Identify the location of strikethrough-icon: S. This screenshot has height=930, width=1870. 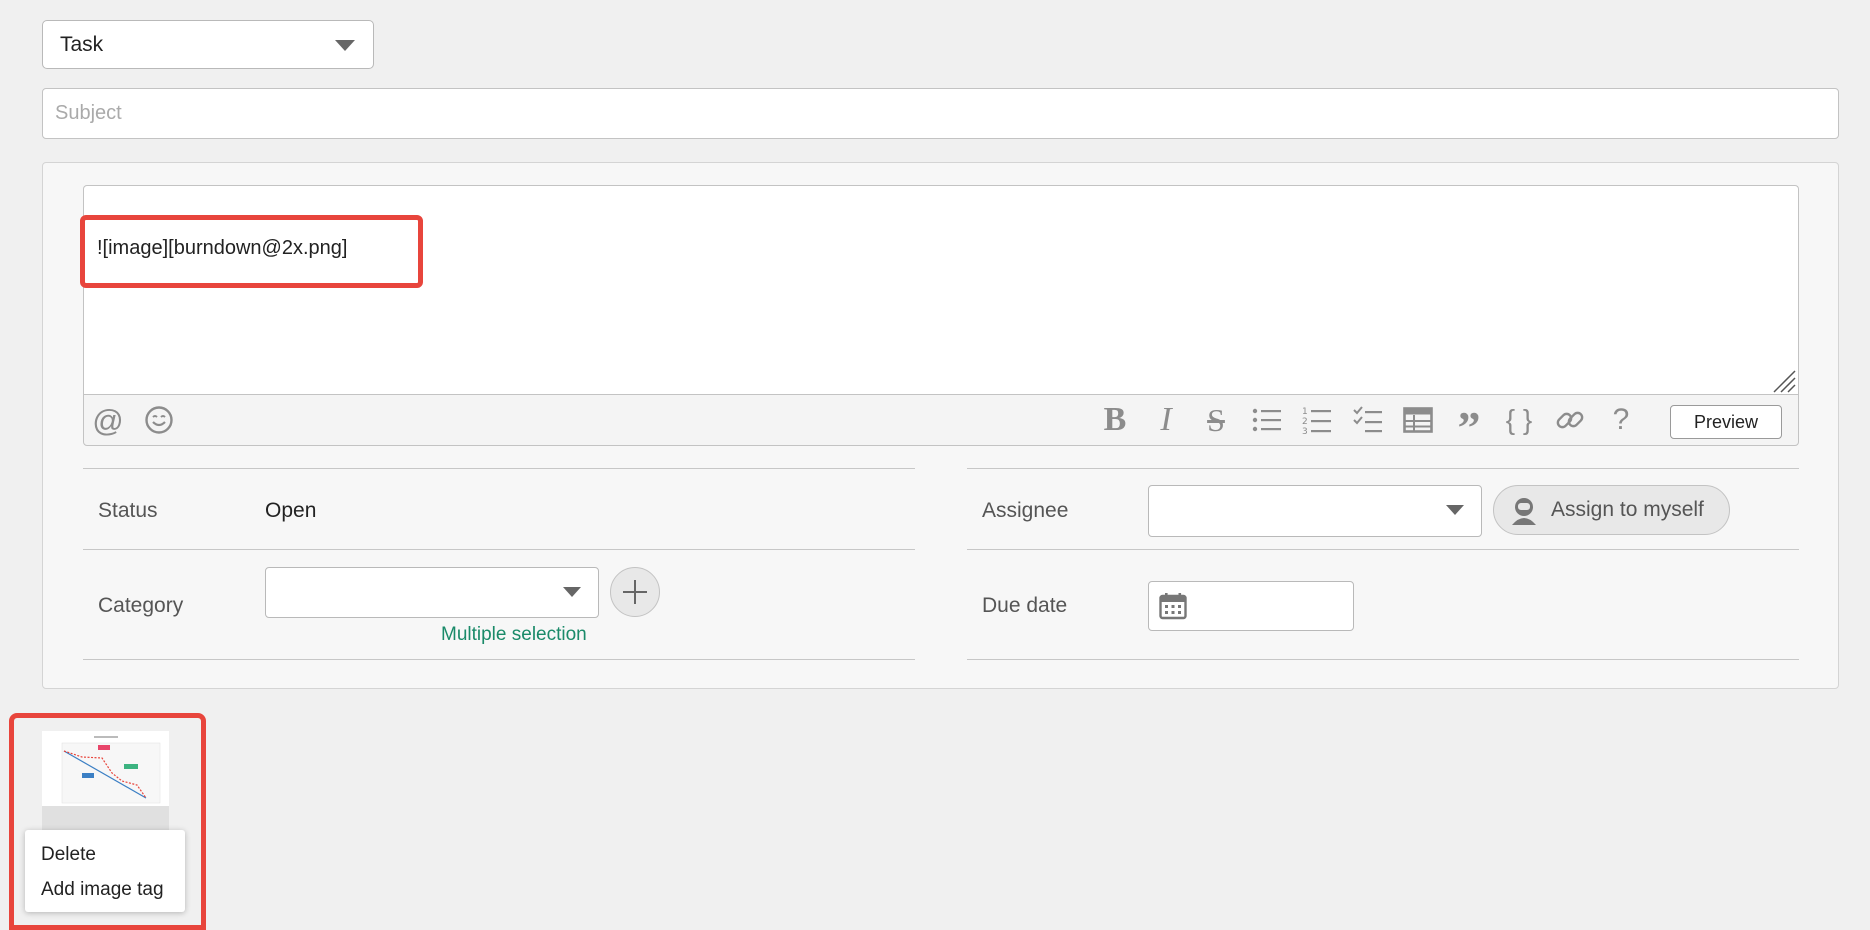
(1216, 420).